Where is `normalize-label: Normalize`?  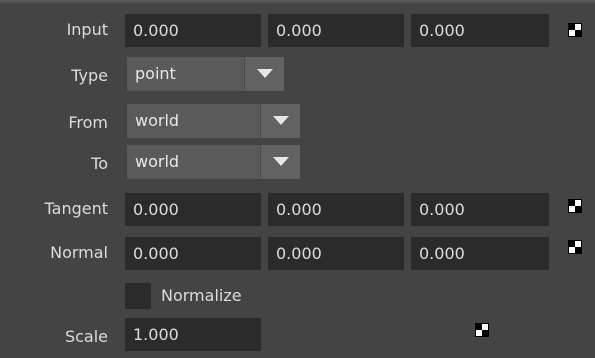 normalize-label: Normalize is located at coordinates (201, 295).